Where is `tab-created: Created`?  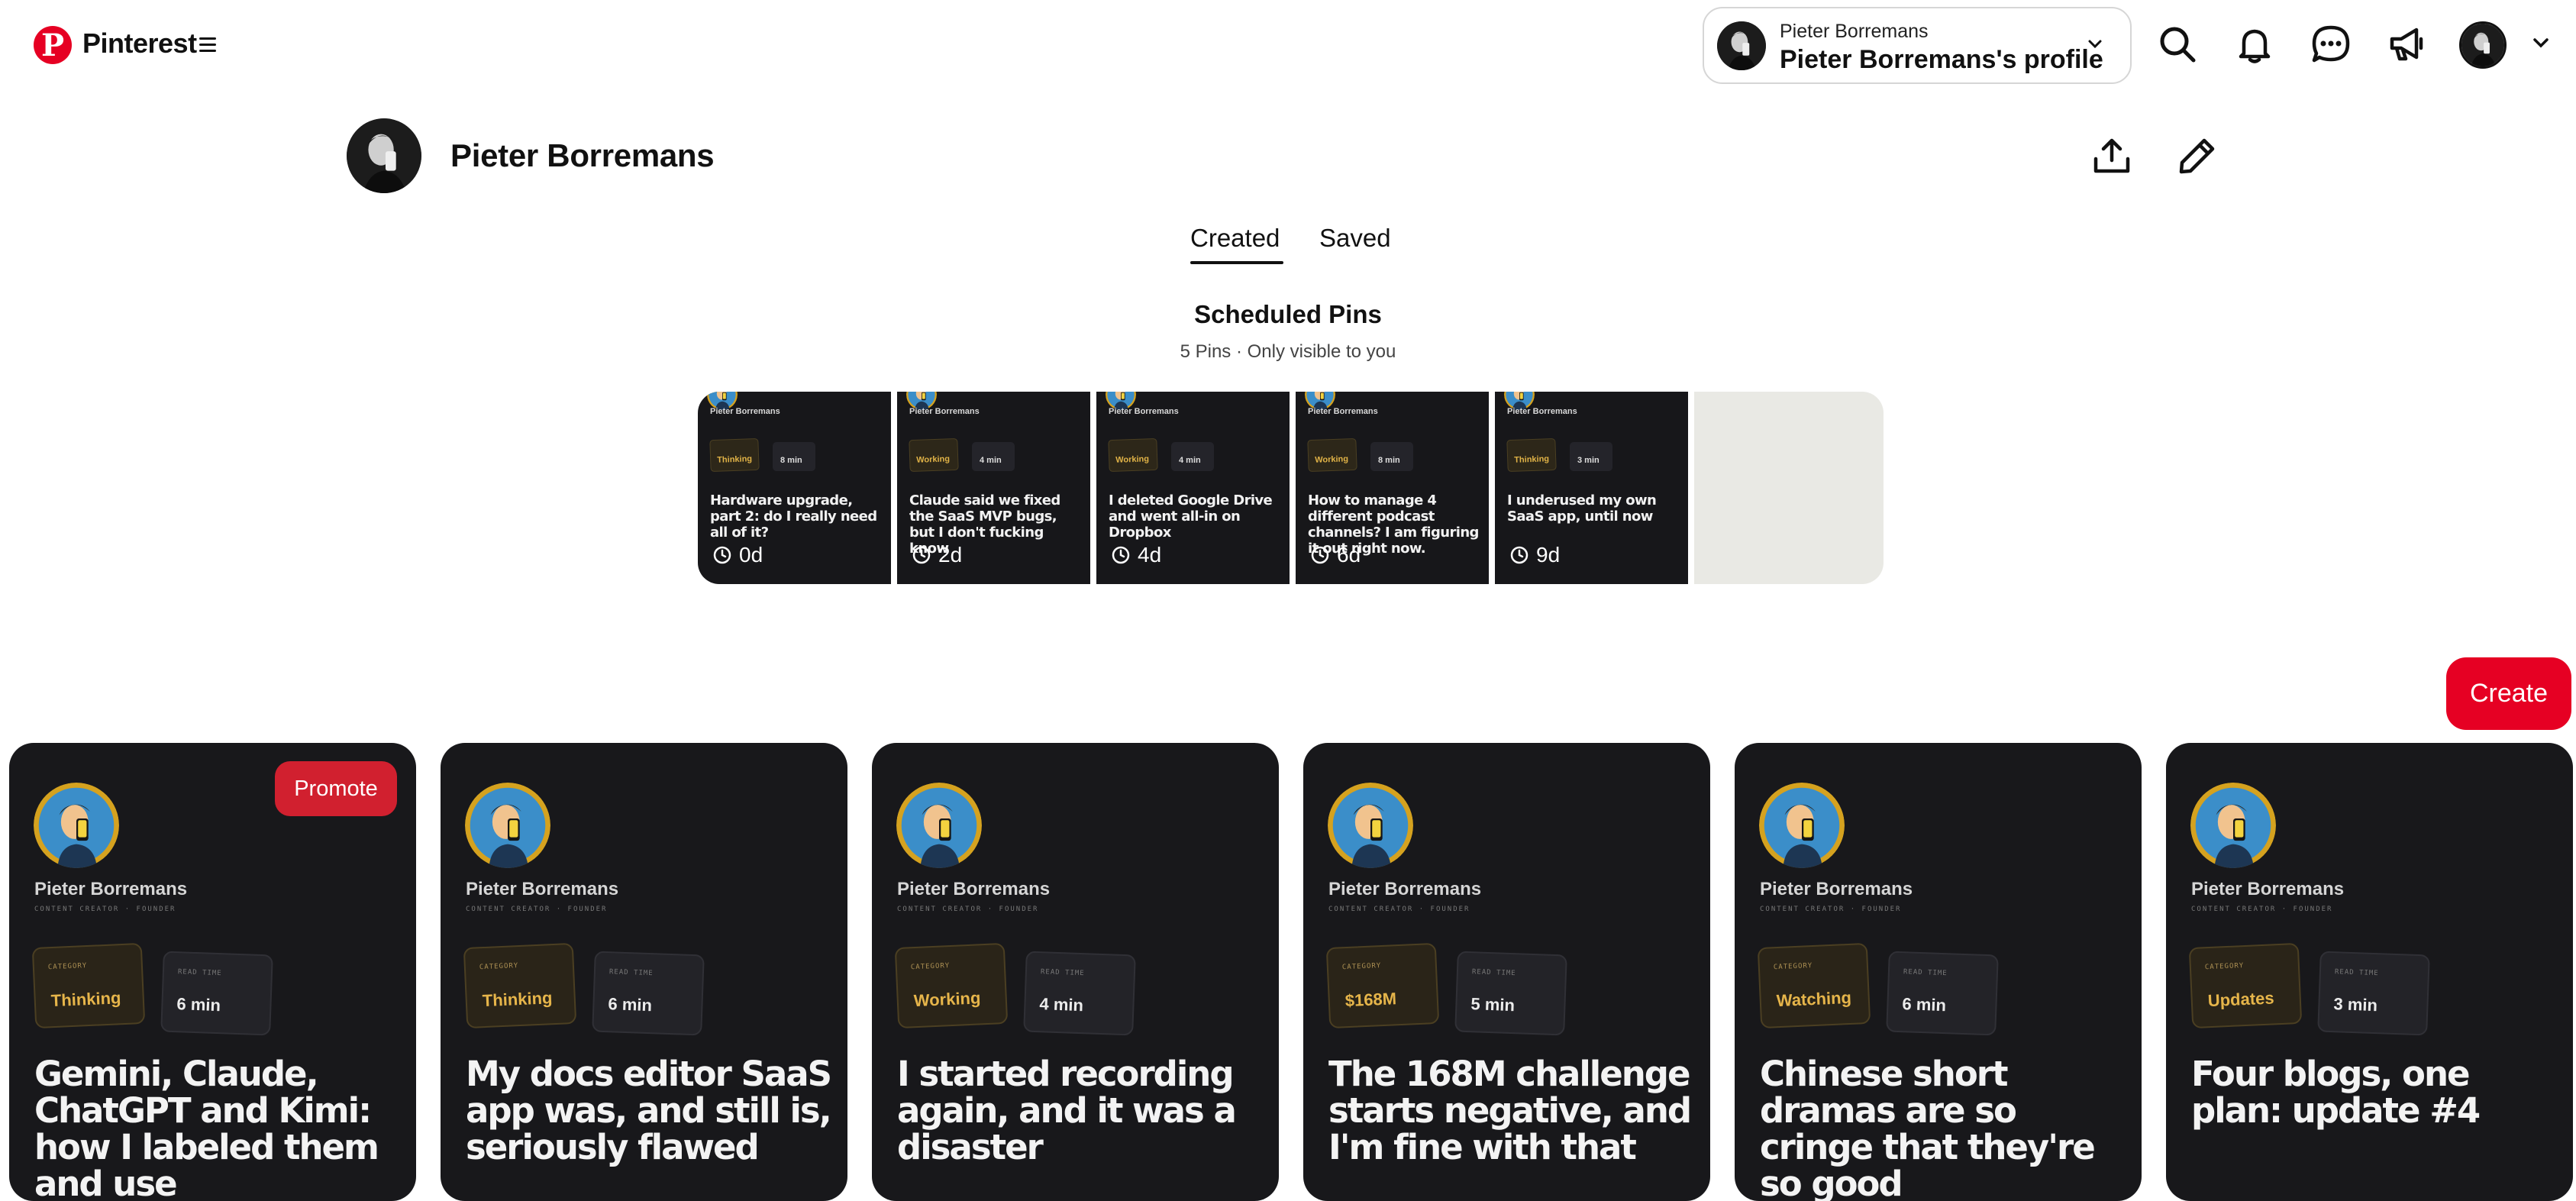
tab-created: Created is located at coordinates (1235, 238).